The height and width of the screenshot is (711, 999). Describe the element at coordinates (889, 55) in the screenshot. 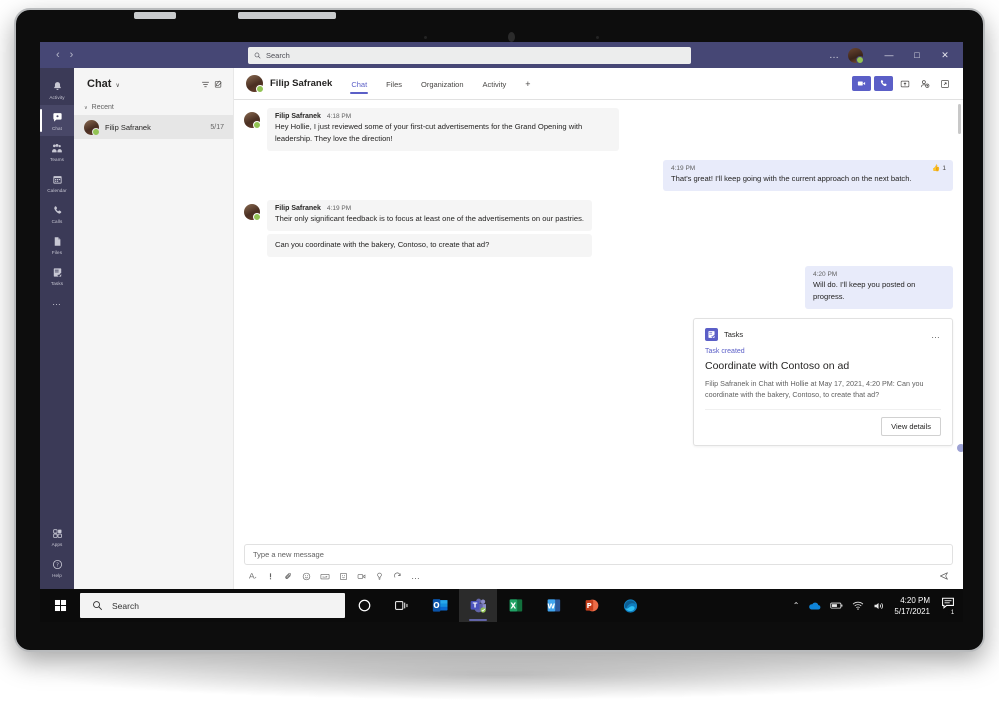

I see `minimize-button: —` at that location.